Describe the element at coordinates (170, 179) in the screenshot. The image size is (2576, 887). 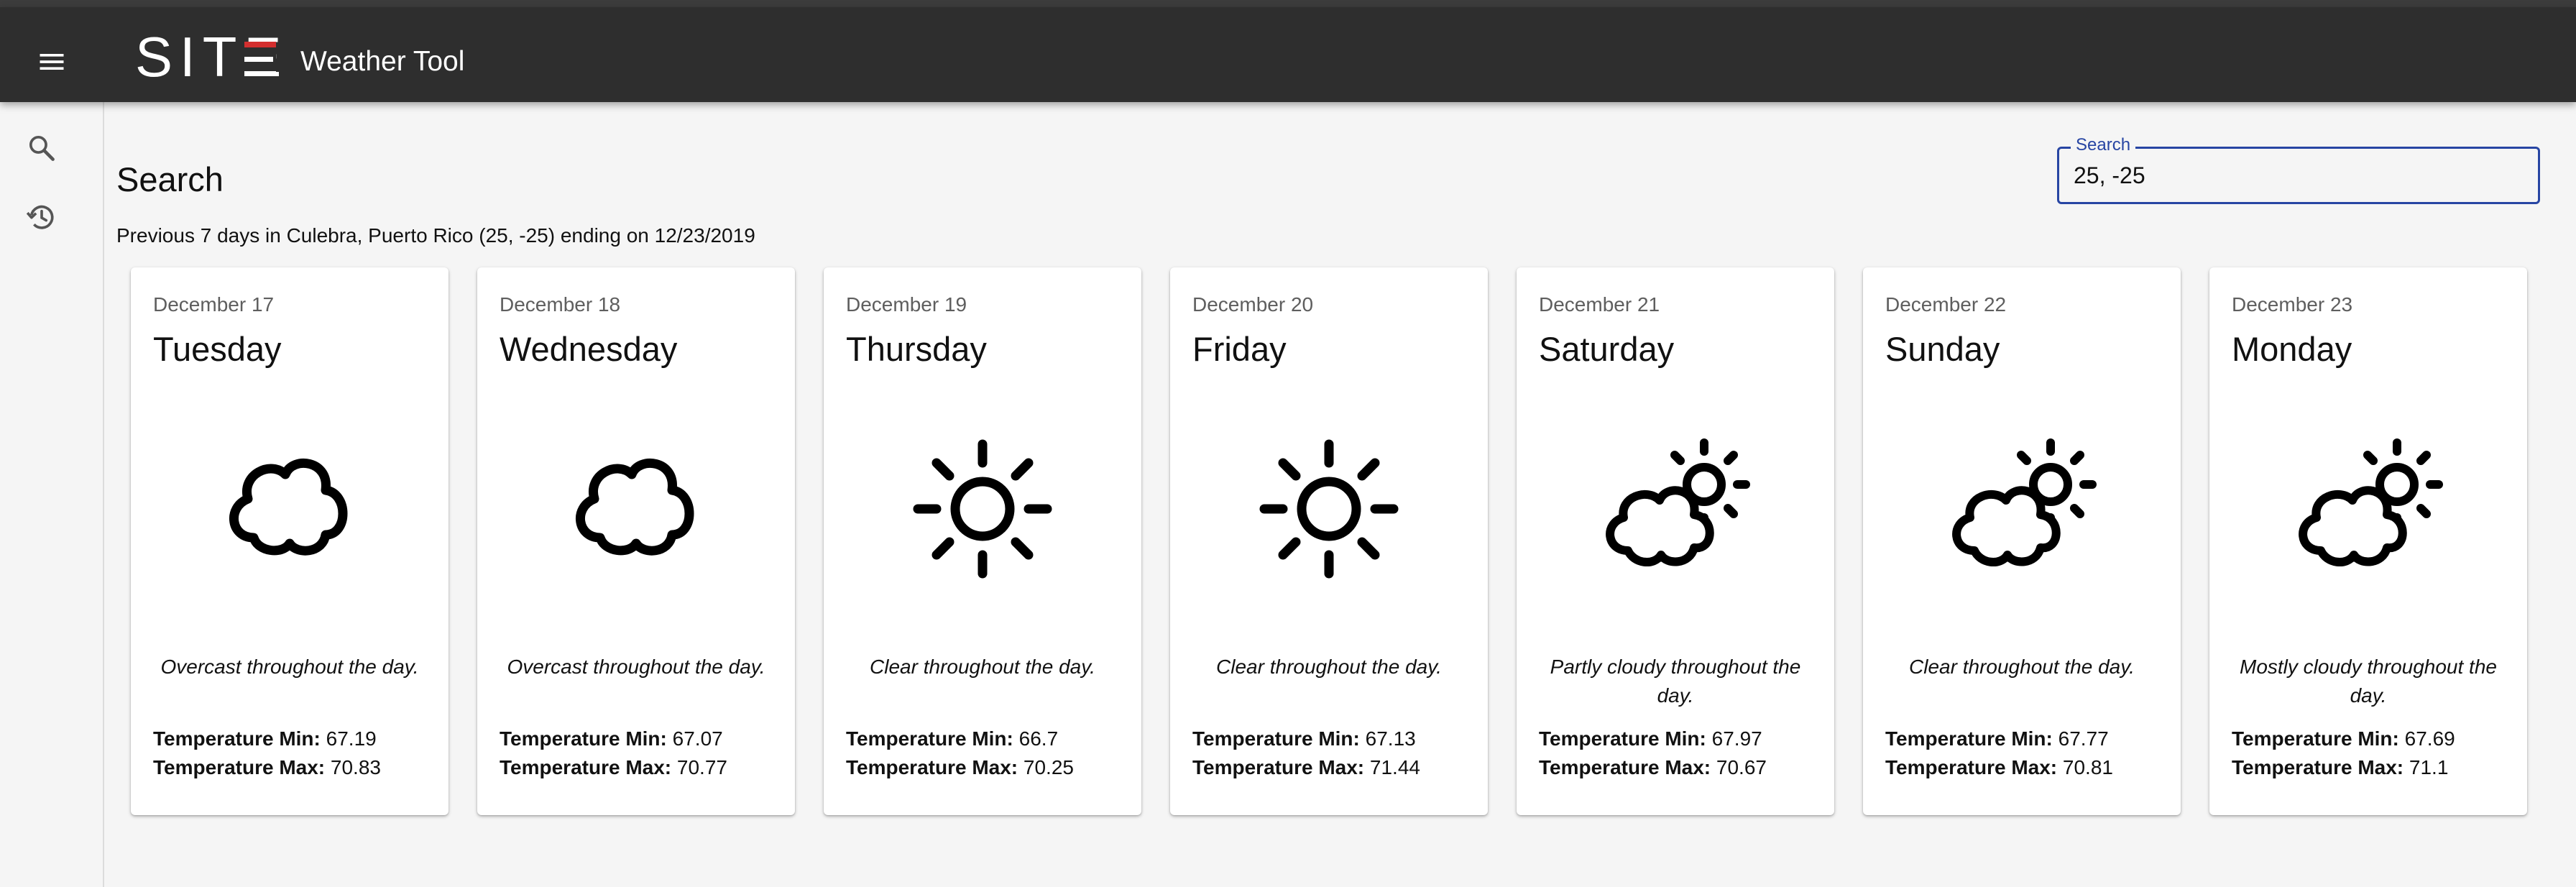
I see `page-title: Search` at that location.